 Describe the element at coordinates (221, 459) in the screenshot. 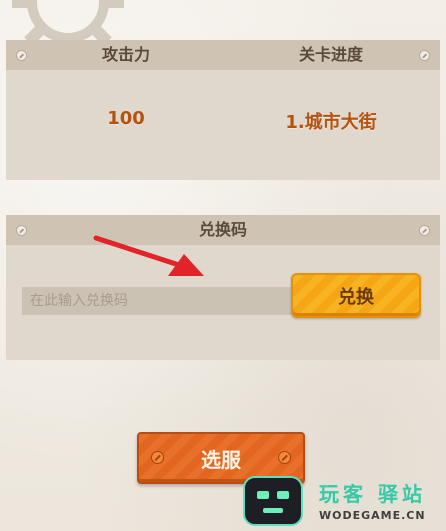

I see `select-server-label: 选服` at that location.